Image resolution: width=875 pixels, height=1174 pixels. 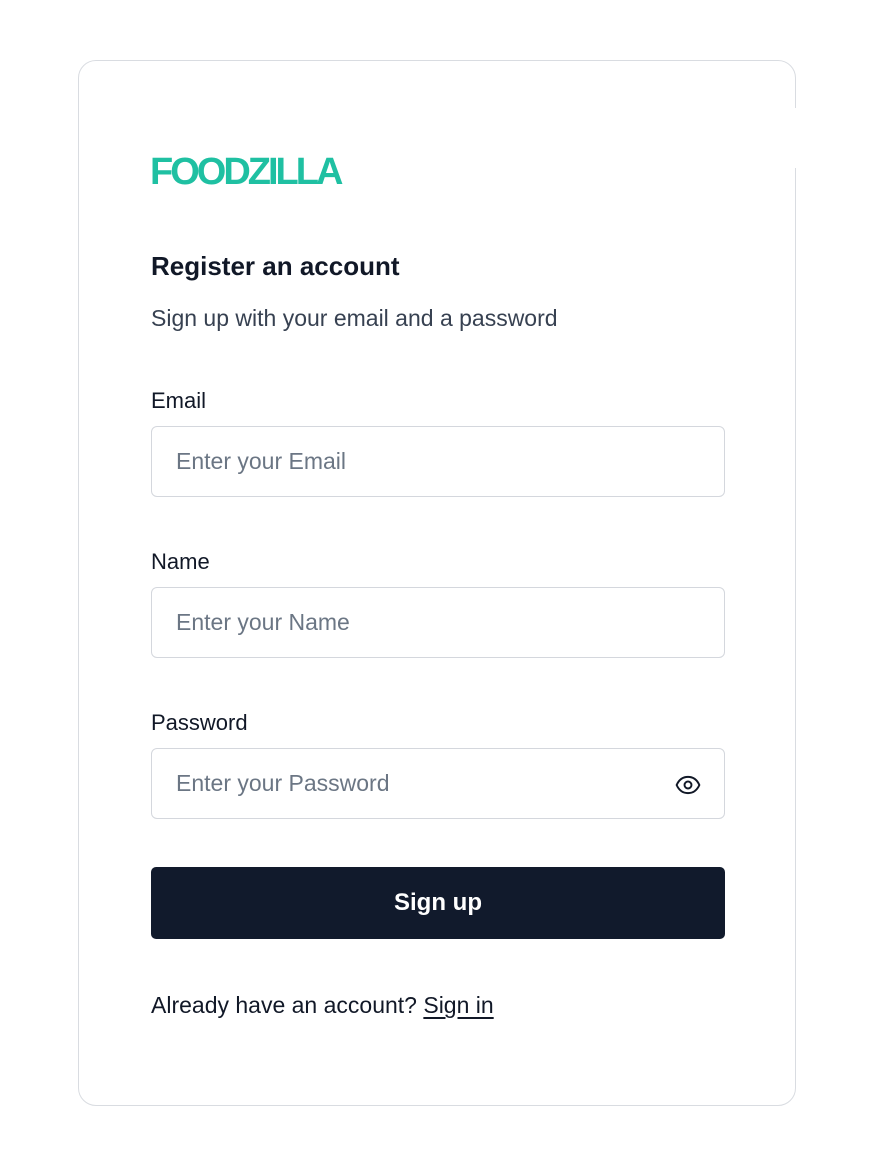 I want to click on sign-in-prompt: Already have an account? Sign in, so click(x=322, y=1005).